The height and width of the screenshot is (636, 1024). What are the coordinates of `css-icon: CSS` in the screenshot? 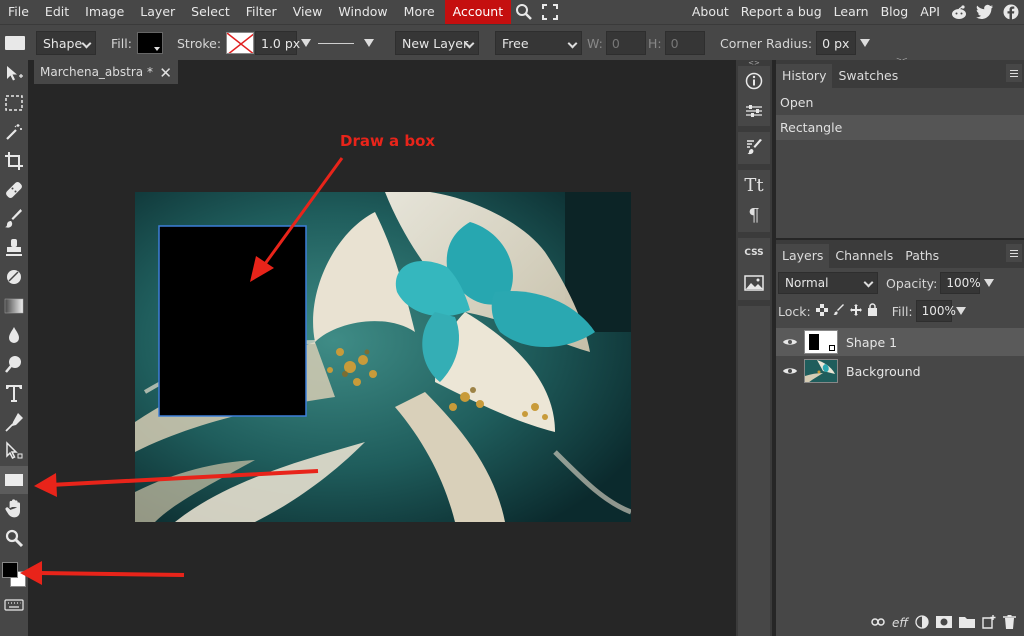 It's located at (754, 253).